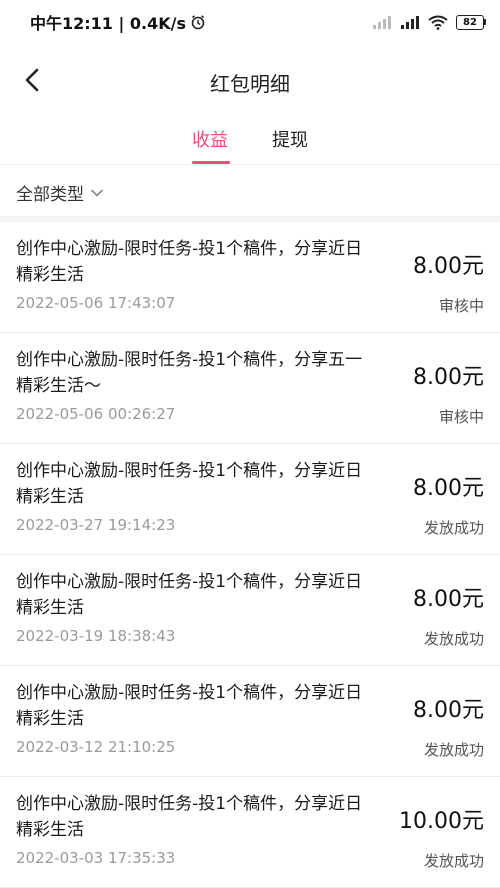 This screenshot has height=888, width=500. I want to click on wifi-icon, so click(438, 22).